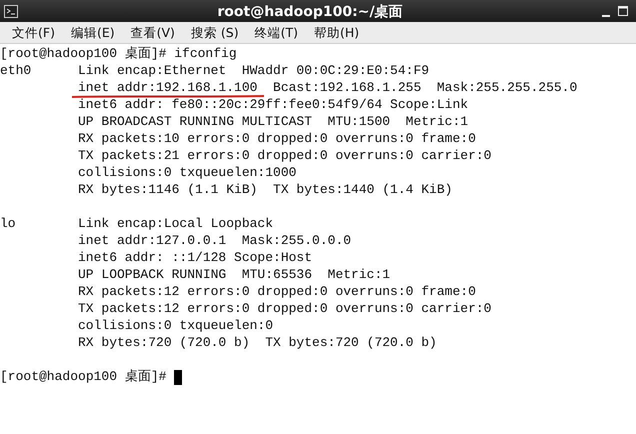 The image size is (636, 434). What do you see at coordinates (214, 32) in the screenshot?
I see `menu-item: 搜索 (S)` at bounding box center [214, 32].